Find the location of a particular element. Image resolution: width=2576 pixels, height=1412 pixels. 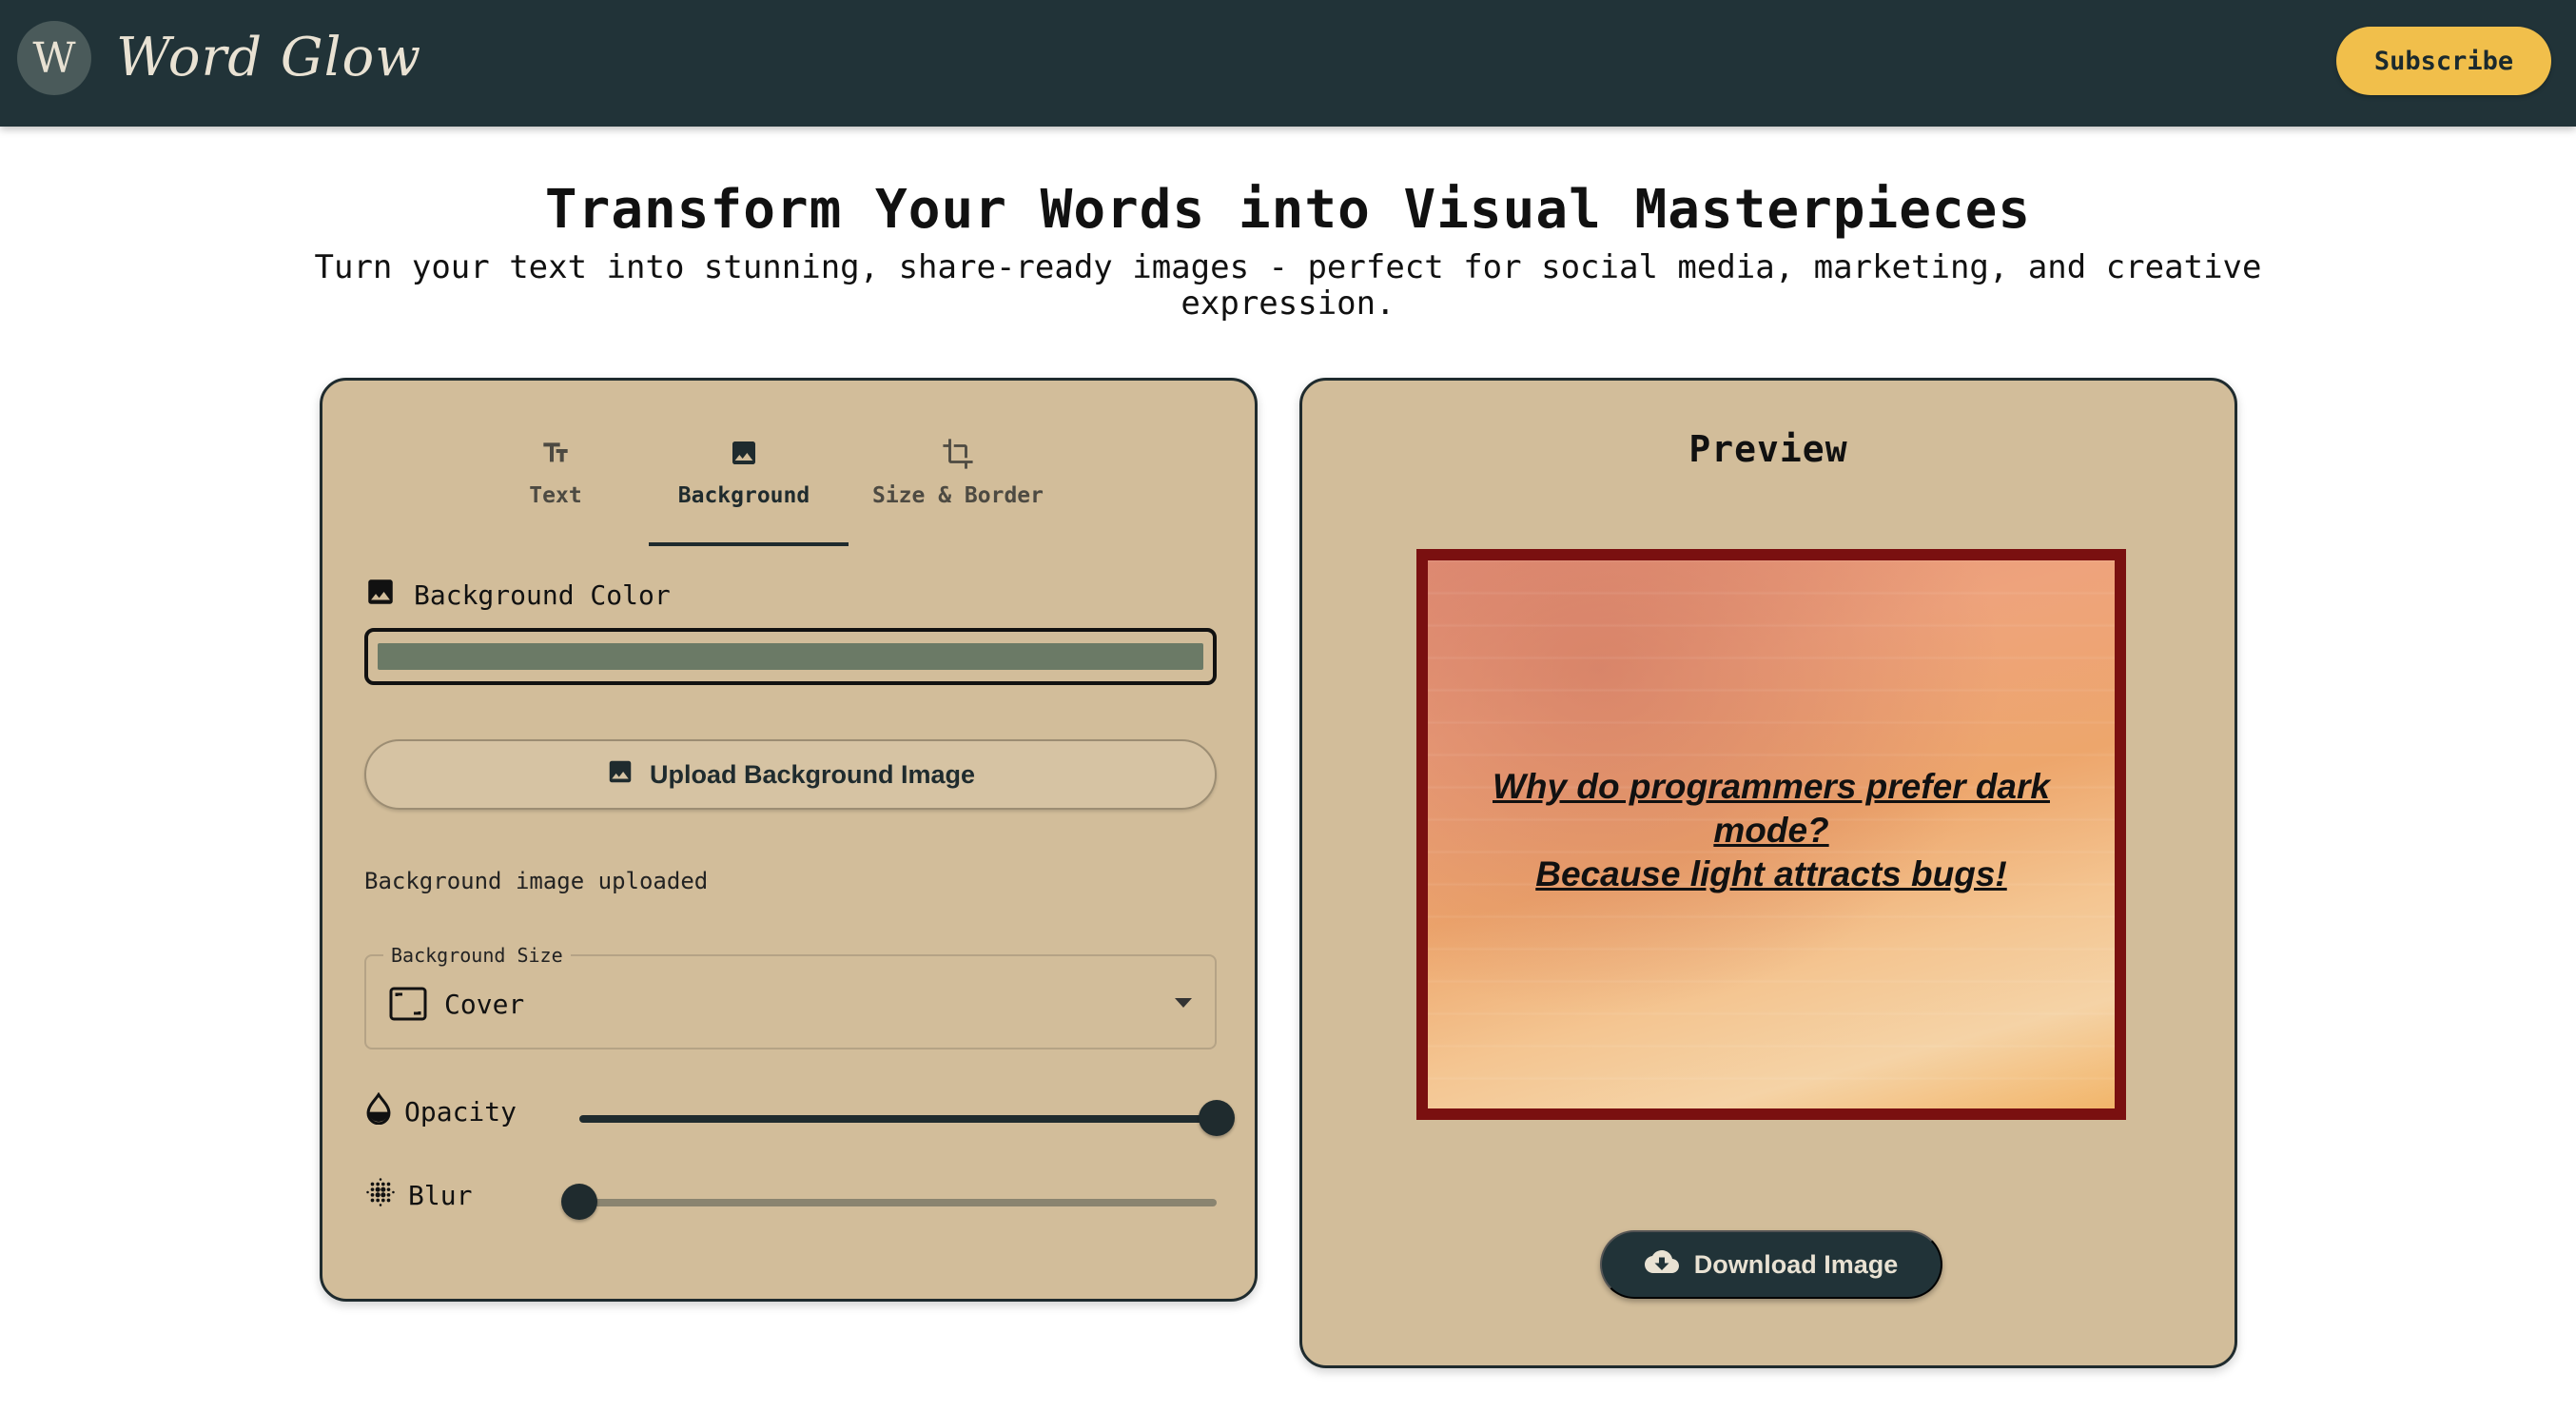

opacity-slider is located at coordinates (907, 1118).